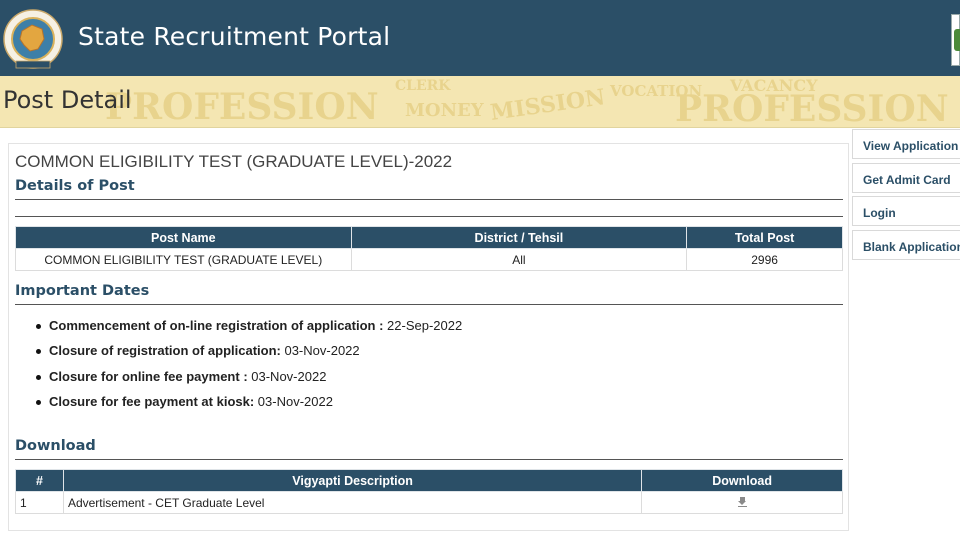 The width and height of the screenshot is (960, 540). Describe the element at coordinates (764, 259) in the screenshot. I see `total-post-cell: 2996` at that location.